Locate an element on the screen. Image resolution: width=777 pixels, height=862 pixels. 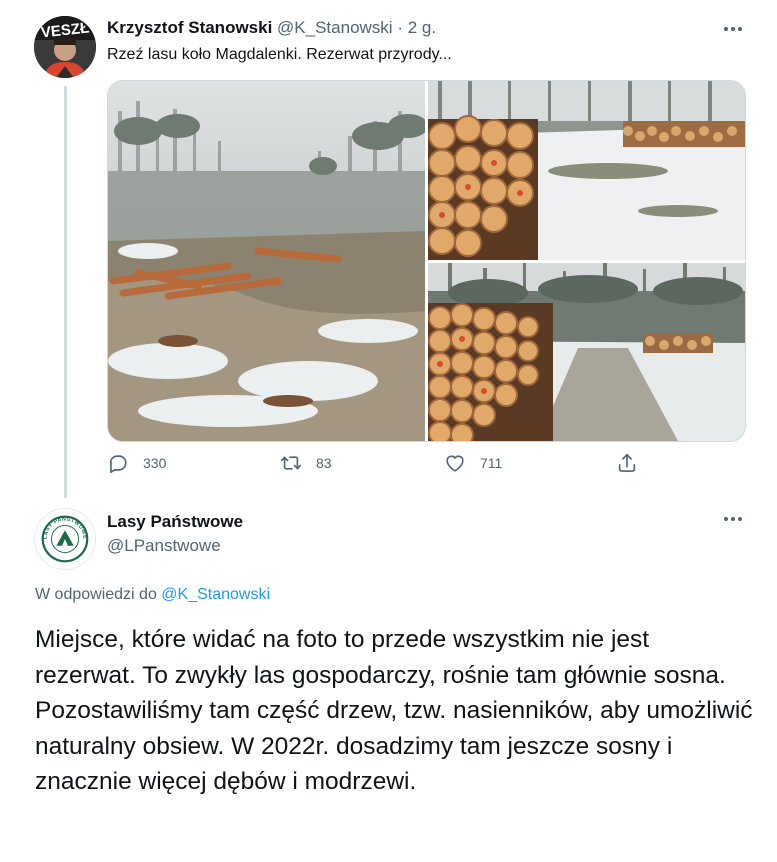
reply-to-link: @K_Stanowski is located at coordinates (215, 594).